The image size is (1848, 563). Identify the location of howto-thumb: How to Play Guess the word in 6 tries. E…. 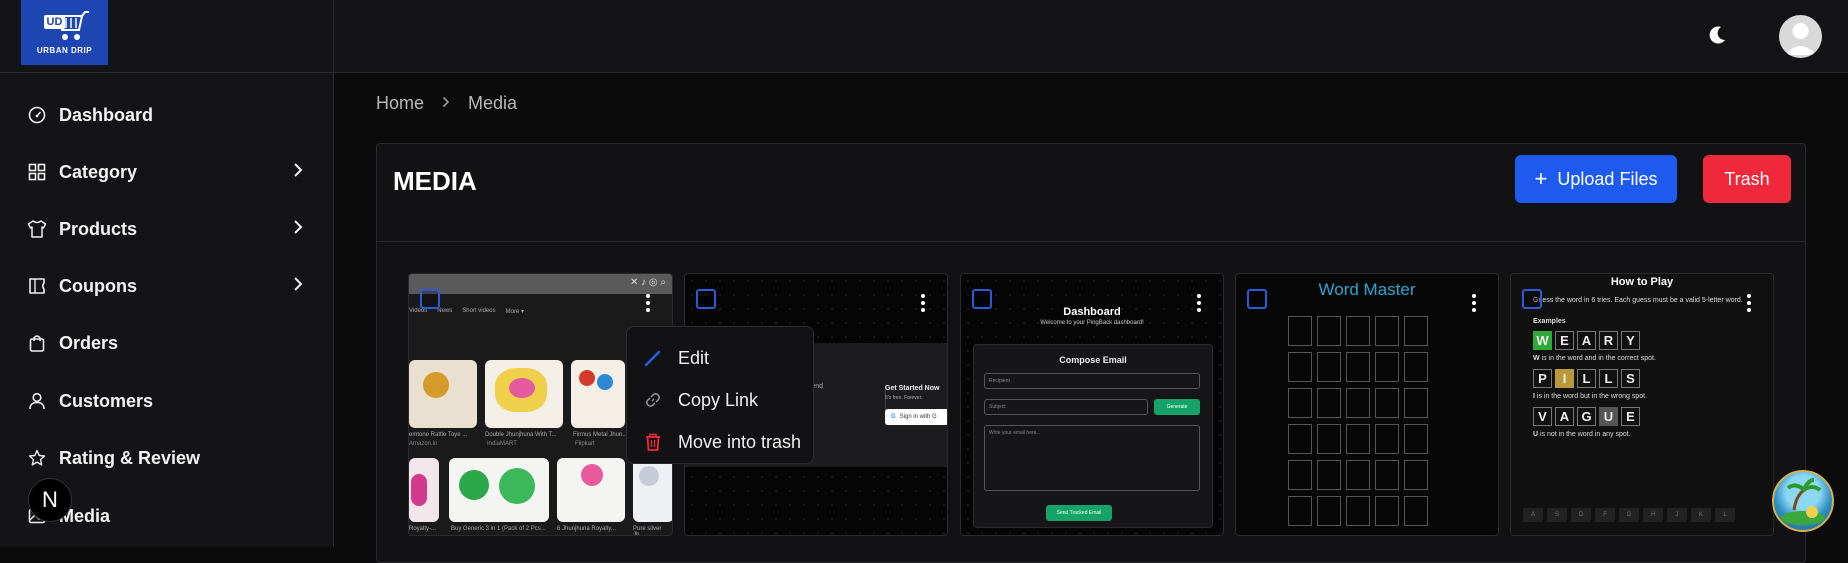
(1642, 404).